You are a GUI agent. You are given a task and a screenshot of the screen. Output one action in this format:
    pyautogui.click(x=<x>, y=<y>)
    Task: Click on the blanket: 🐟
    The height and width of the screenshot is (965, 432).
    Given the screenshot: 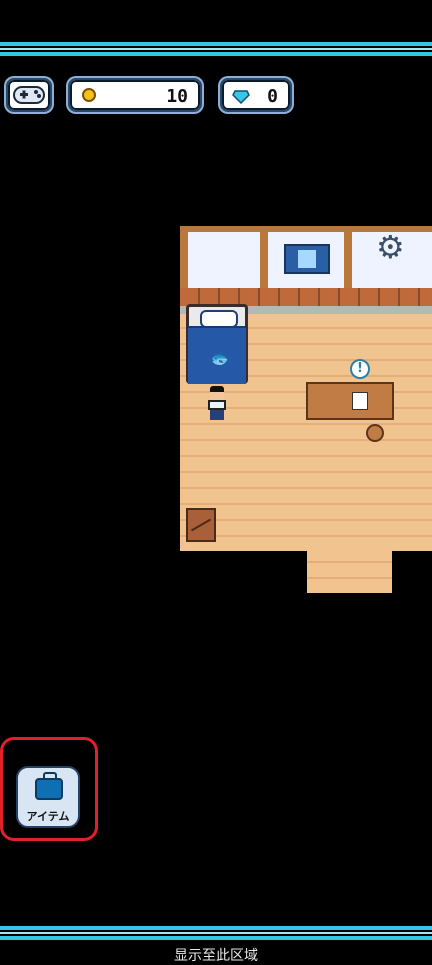 What is the action you would take?
    pyautogui.click(x=217, y=355)
    